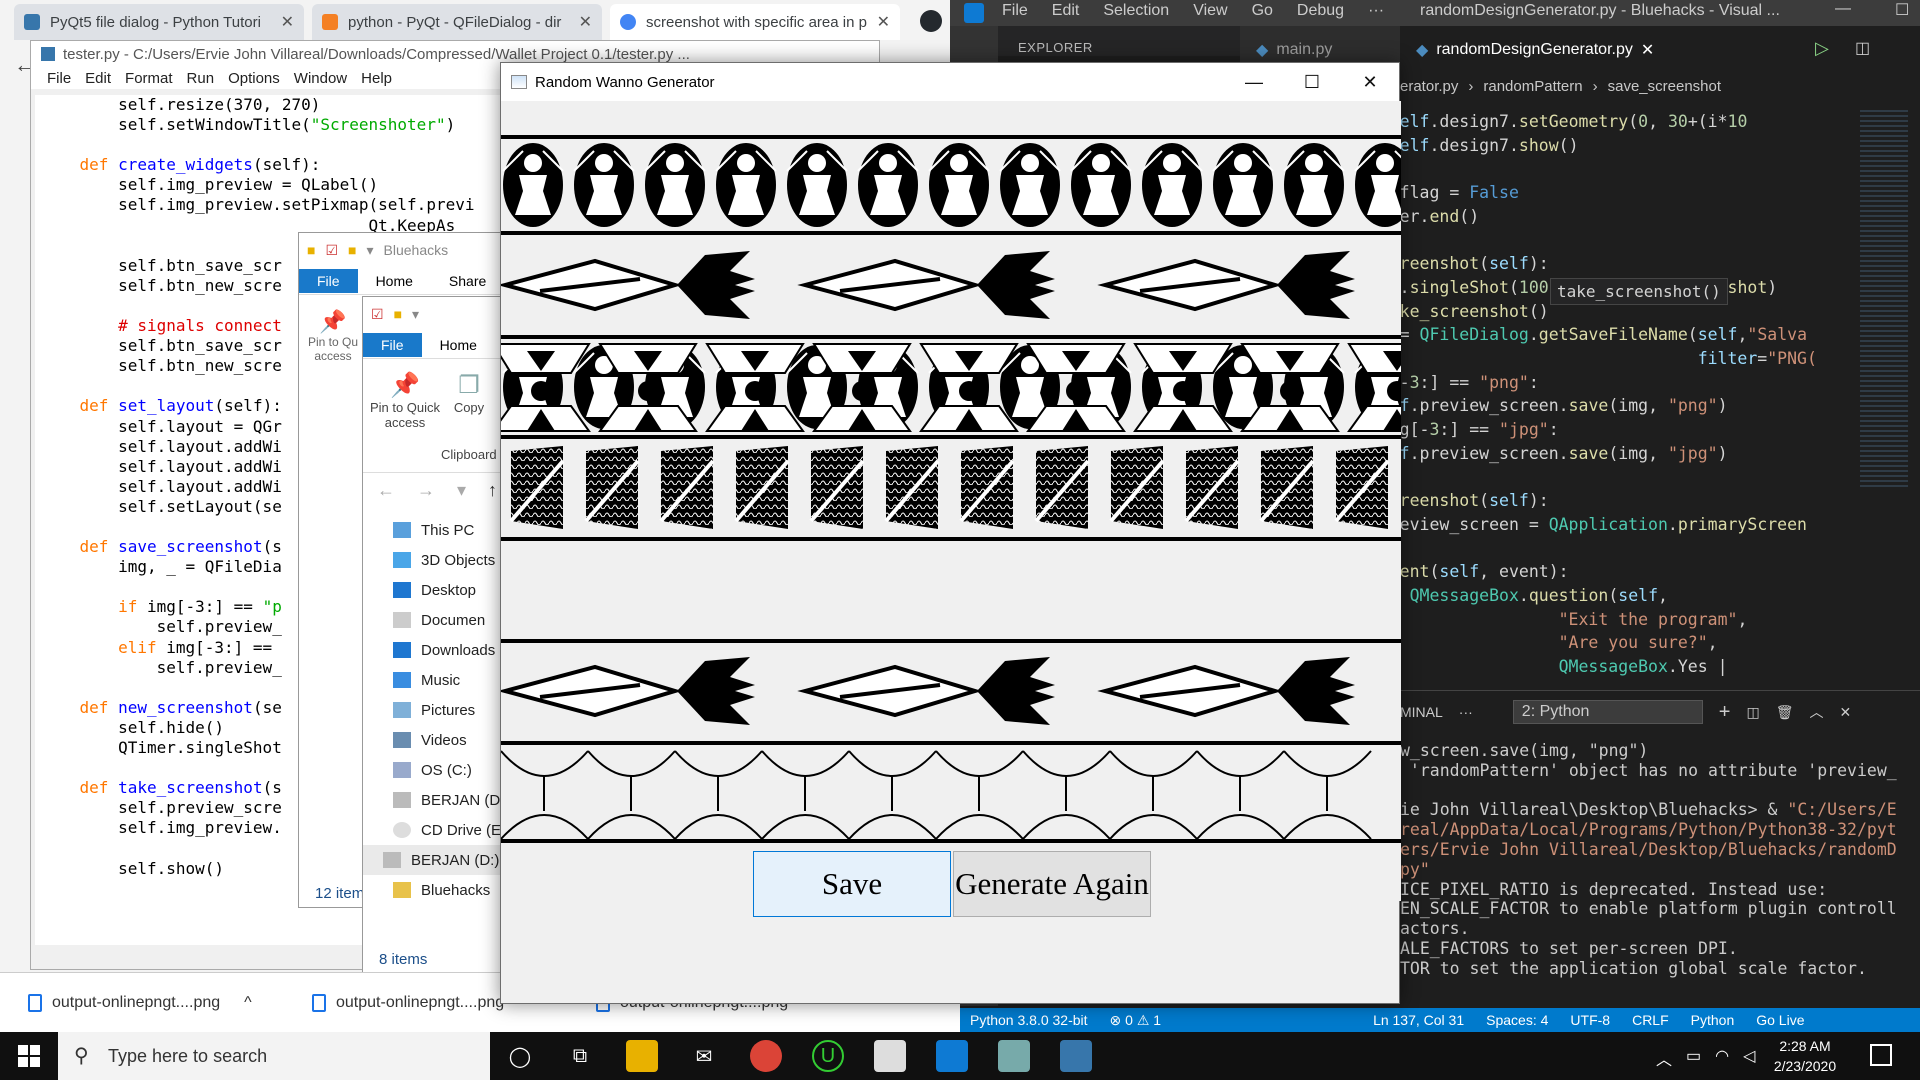 The height and width of the screenshot is (1080, 1920). I want to click on forward-arrow-icon: →, so click(426, 490).